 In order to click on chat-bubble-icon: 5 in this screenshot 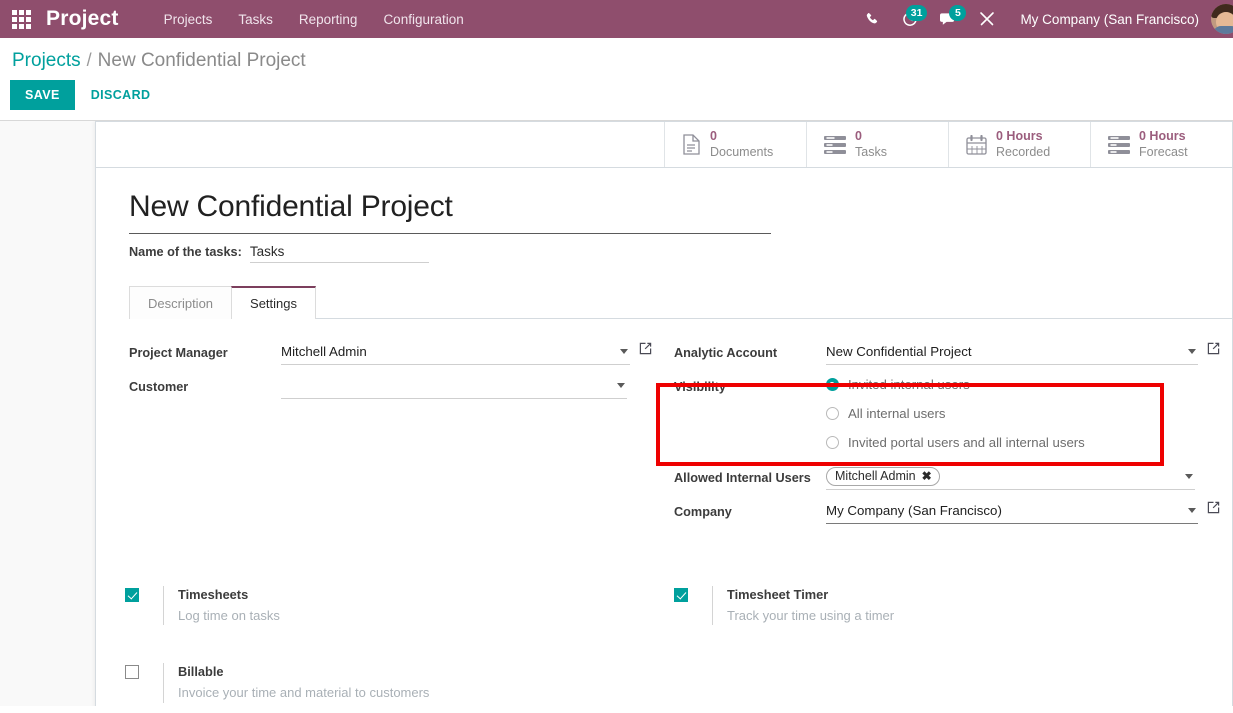, I will do `click(948, 19)`.